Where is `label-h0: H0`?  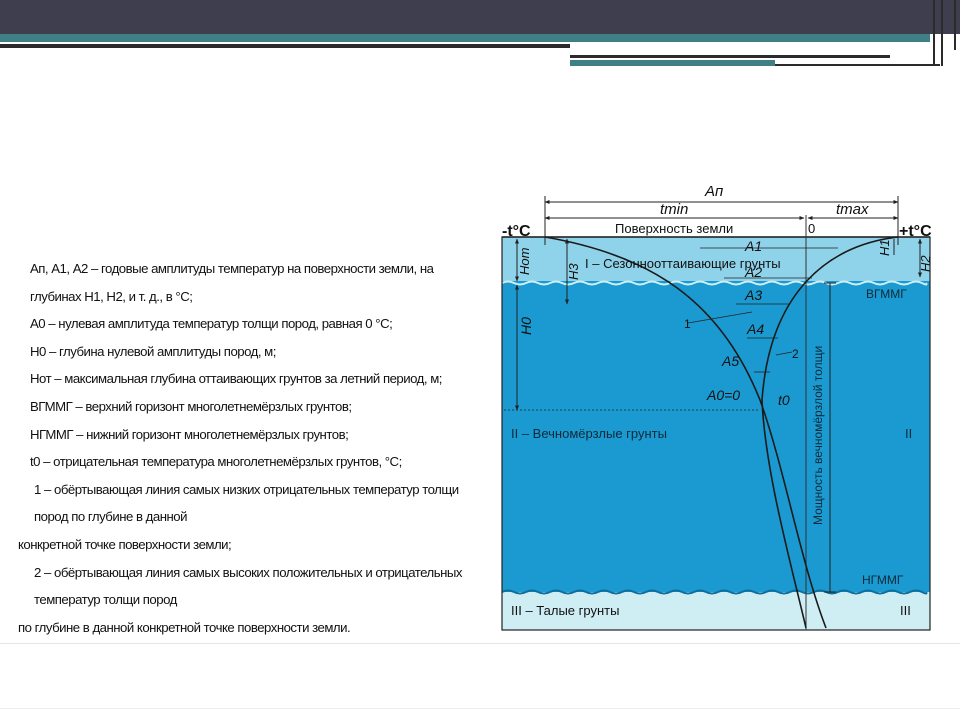 label-h0: H0 is located at coordinates (526, 326).